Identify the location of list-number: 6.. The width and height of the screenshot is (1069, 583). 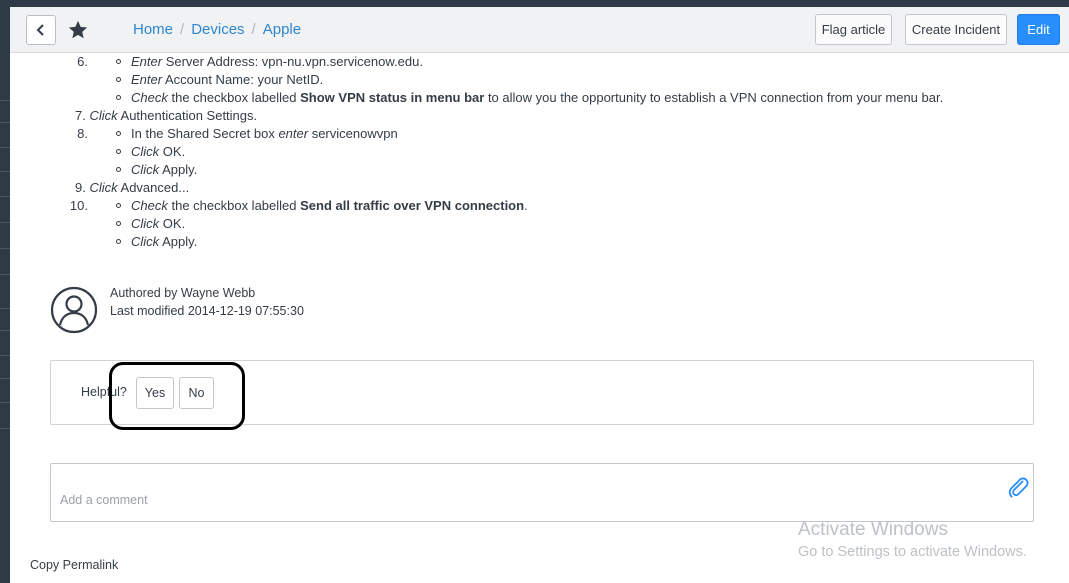
(82, 61).